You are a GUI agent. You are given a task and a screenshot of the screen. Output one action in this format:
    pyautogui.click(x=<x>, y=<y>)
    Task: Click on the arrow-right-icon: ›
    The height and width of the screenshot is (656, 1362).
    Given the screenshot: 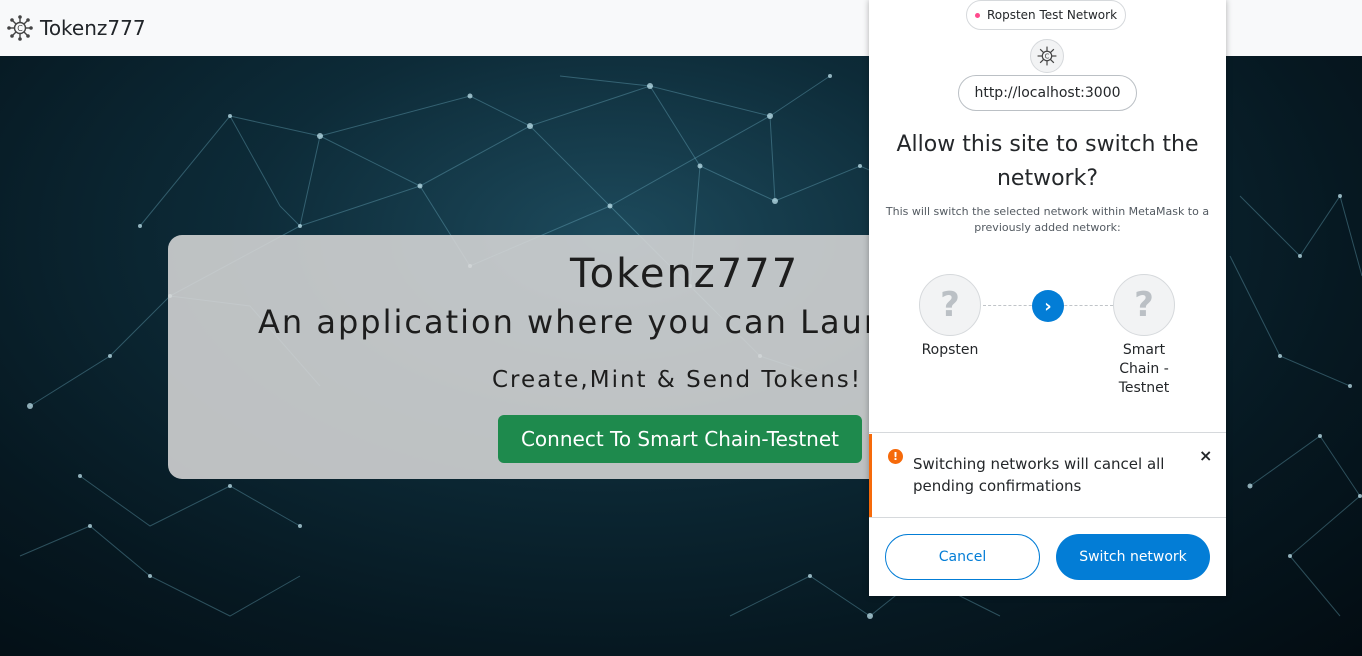 What is the action you would take?
    pyautogui.click(x=1048, y=306)
    